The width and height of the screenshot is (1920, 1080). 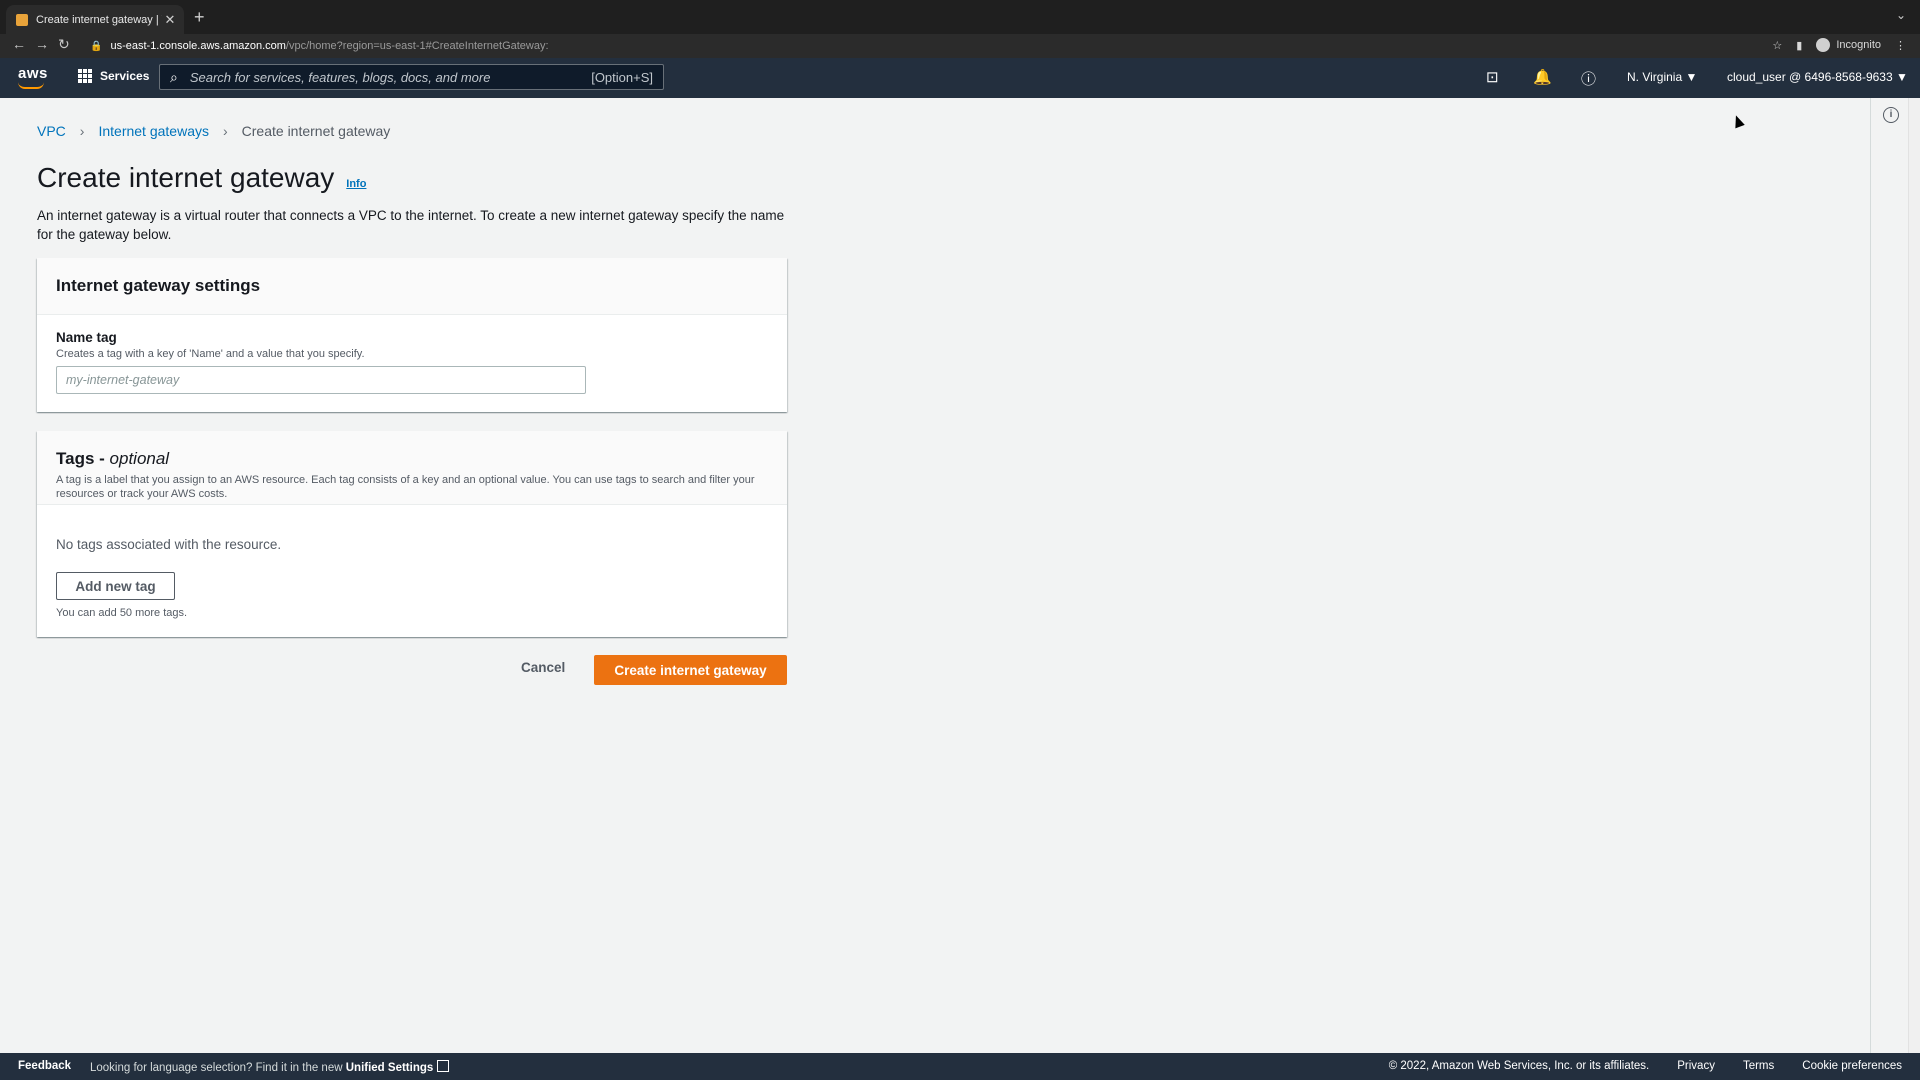 I want to click on search-input, so click(x=389, y=77).